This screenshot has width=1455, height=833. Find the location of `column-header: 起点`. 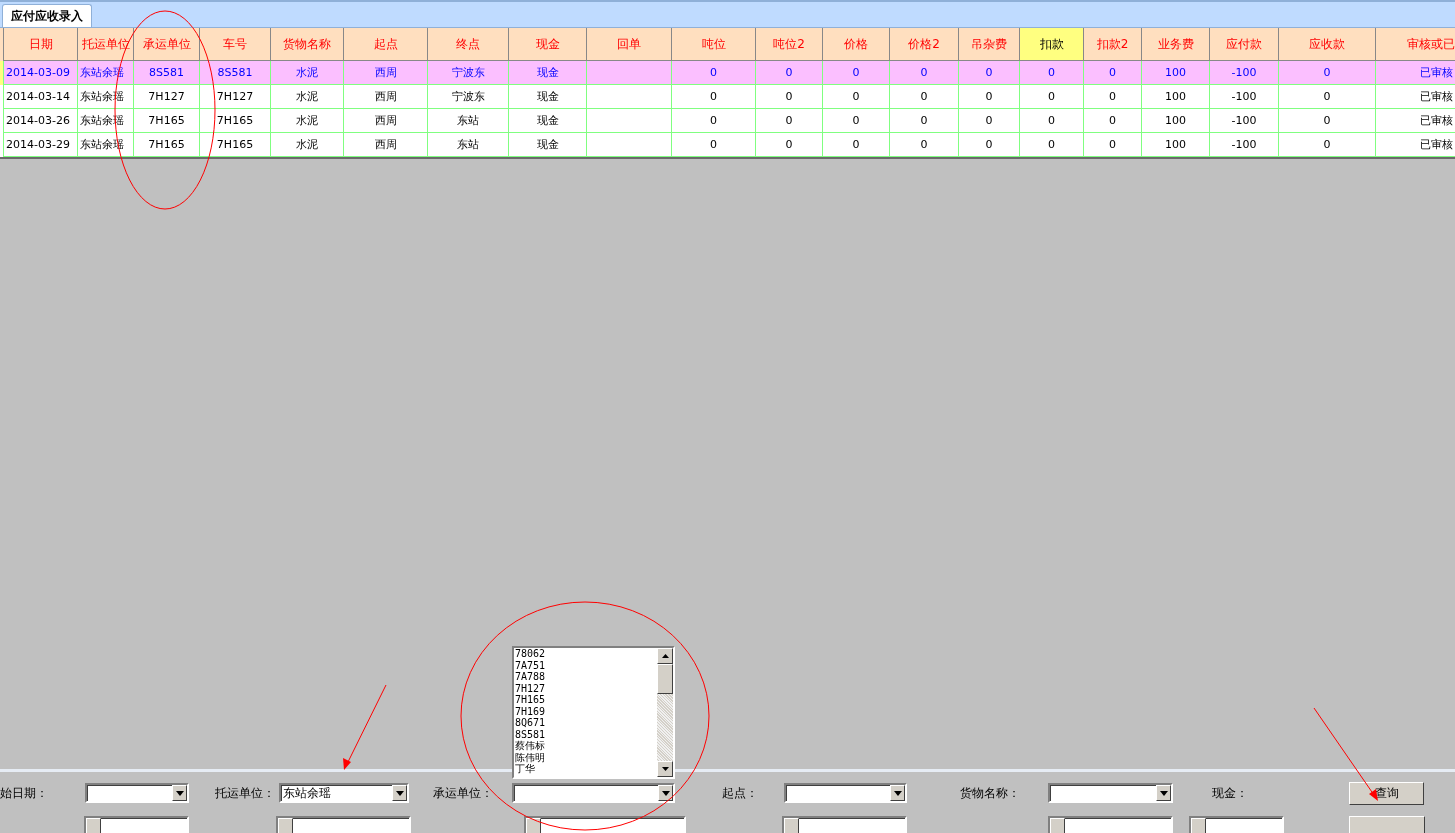

column-header: 起点 is located at coordinates (386, 44).